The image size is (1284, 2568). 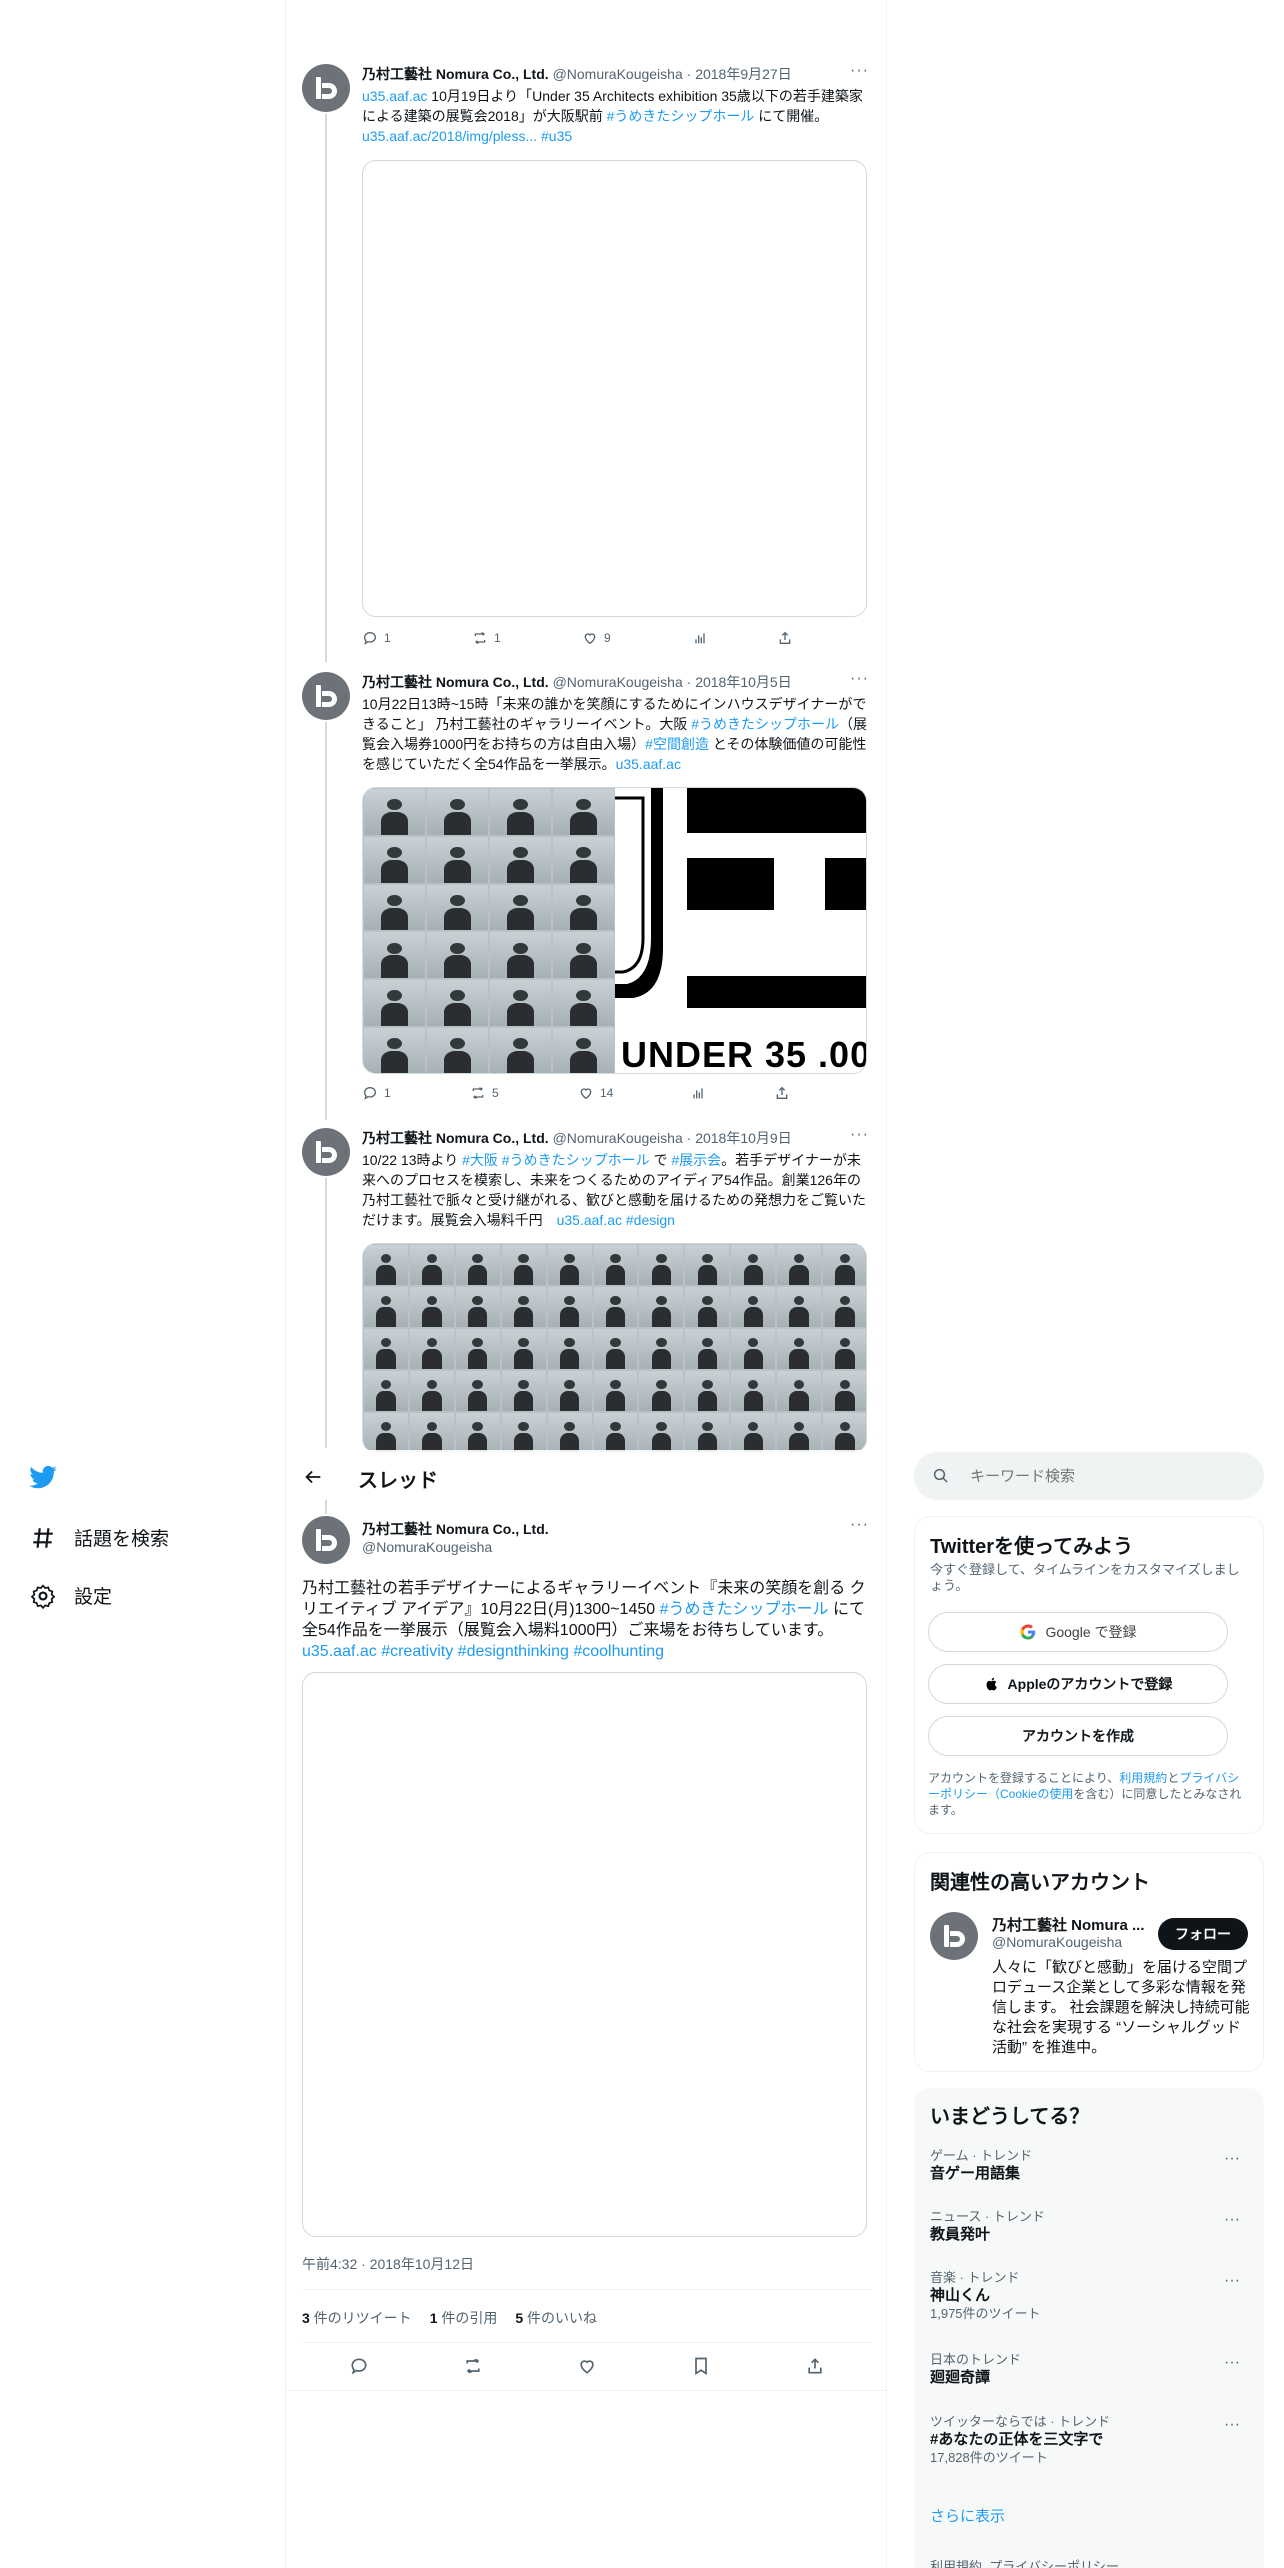 What do you see at coordinates (480, 1160) in the screenshot?
I see `tweet-link: #大阪` at bounding box center [480, 1160].